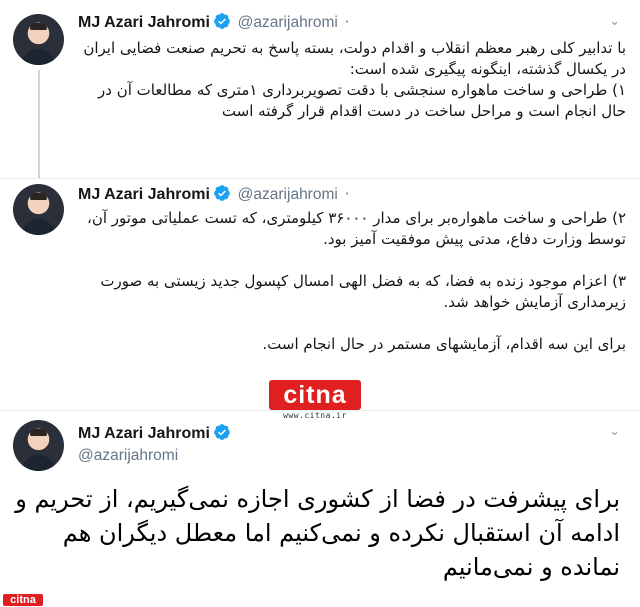  Describe the element at coordinates (315, 395) in the screenshot. I see `logo-text: citna` at that location.